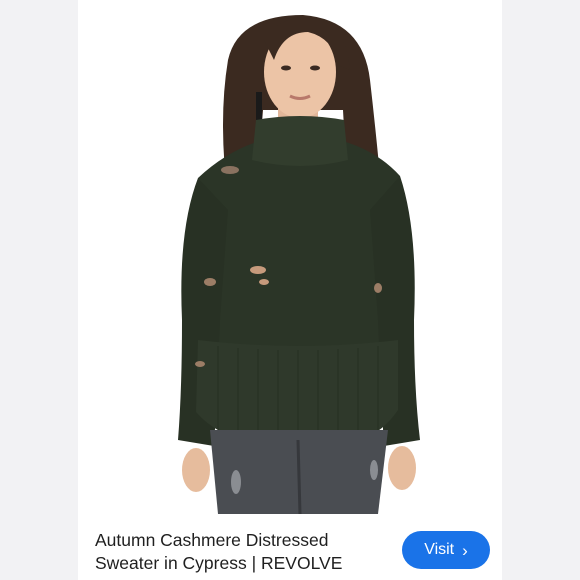  Describe the element at coordinates (40, 290) in the screenshot. I see `side-gutter-left` at that location.